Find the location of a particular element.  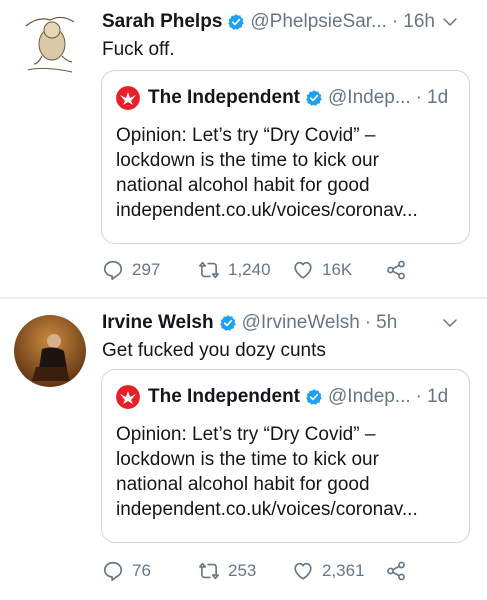

author-handle: @IrvineWelsh is located at coordinates (301, 323).